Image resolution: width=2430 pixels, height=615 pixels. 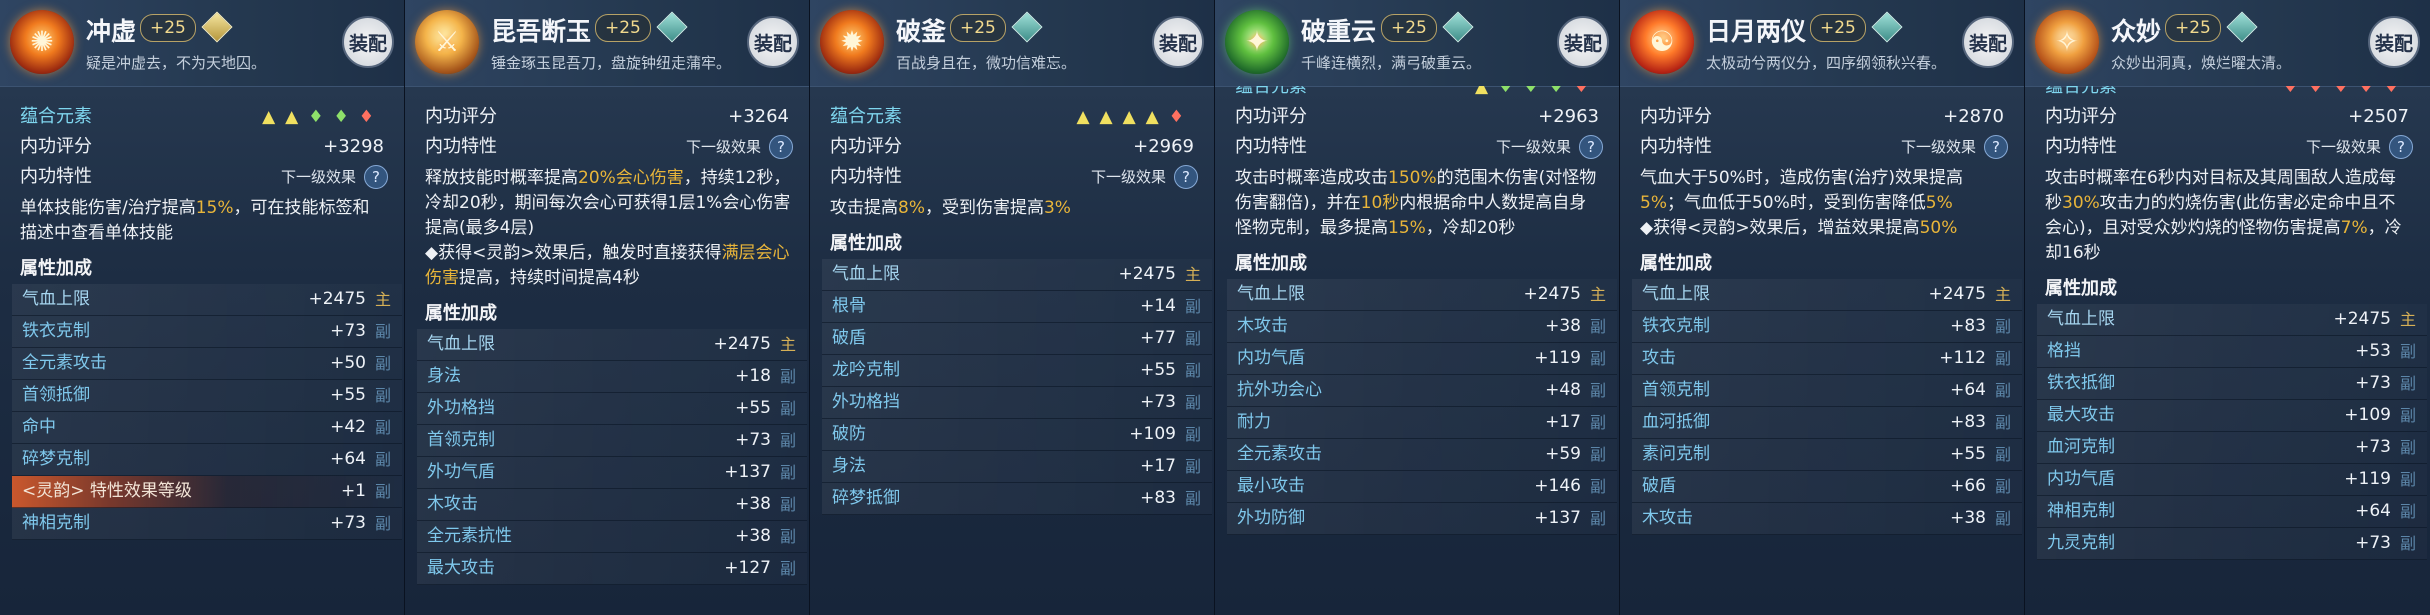 What do you see at coordinates (747, 568) in the screenshot?
I see `attr-value: +127` at bounding box center [747, 568].